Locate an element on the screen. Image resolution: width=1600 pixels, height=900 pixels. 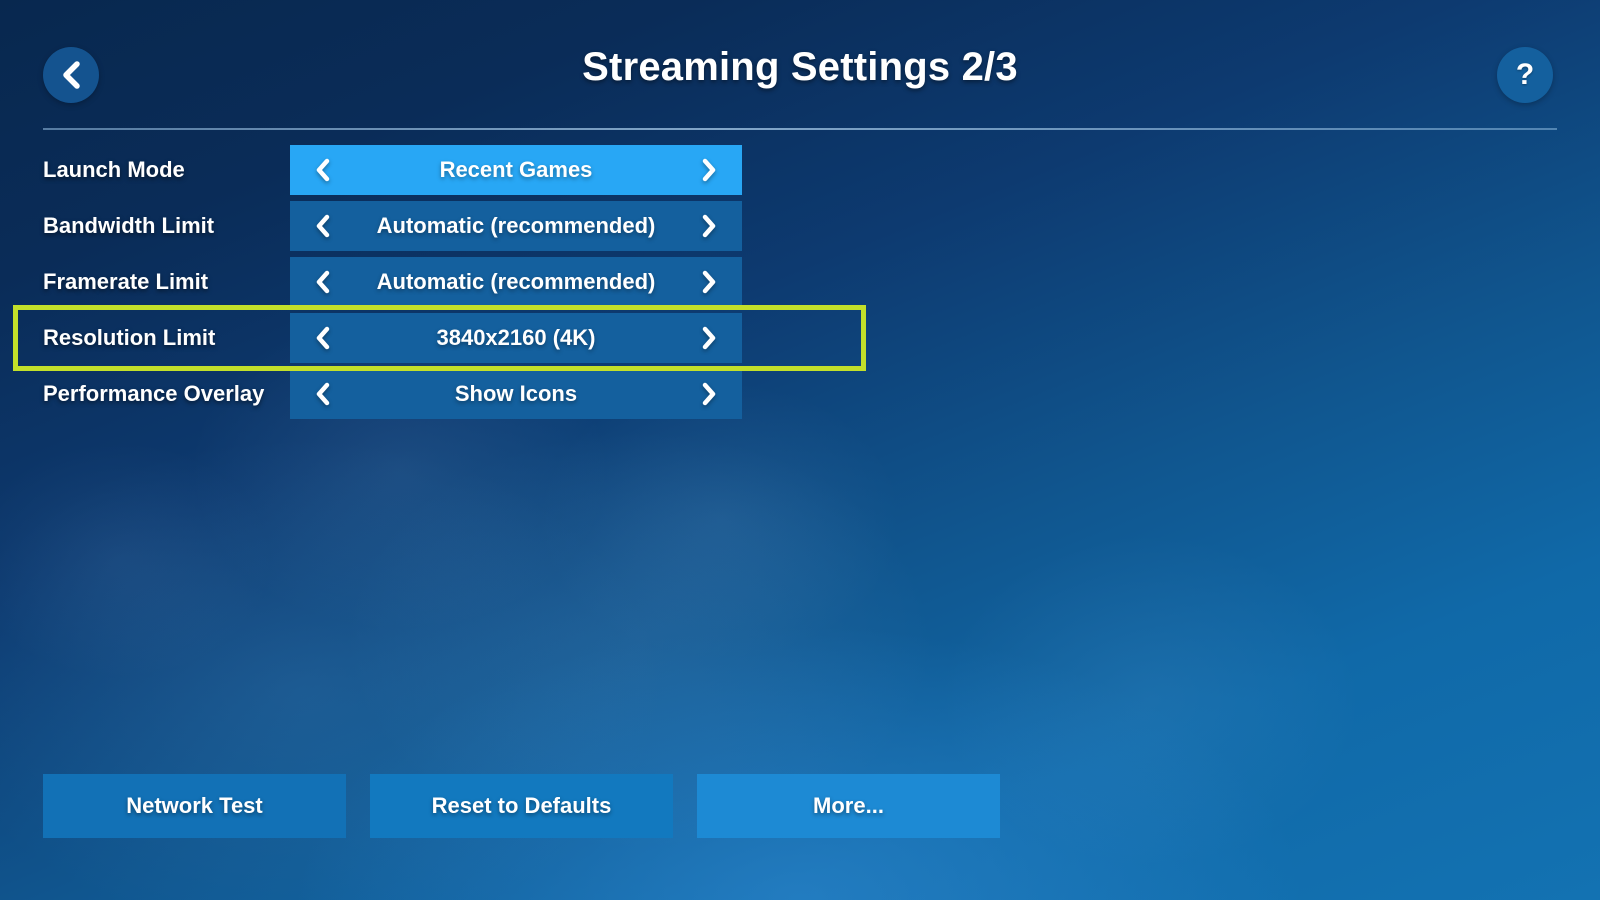
setting-control: 3840x2160 (4K) is located at coordinates (516, 338).